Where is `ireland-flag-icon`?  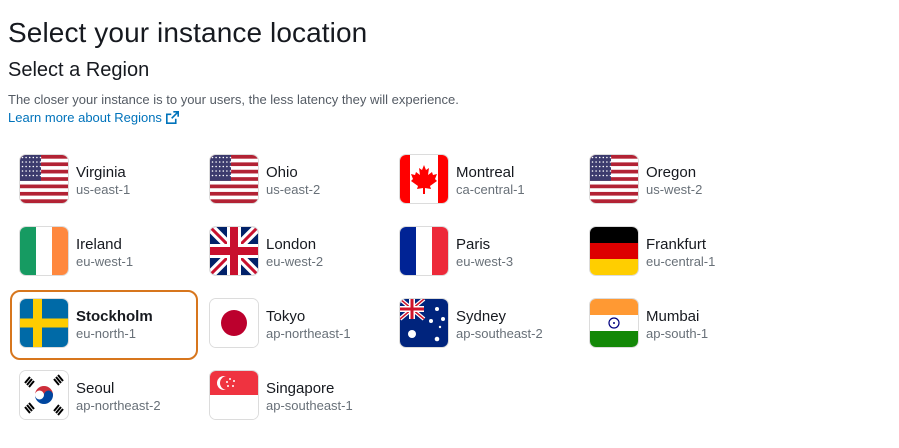 ireland-flag-icon is located at coordinates (44, 251).